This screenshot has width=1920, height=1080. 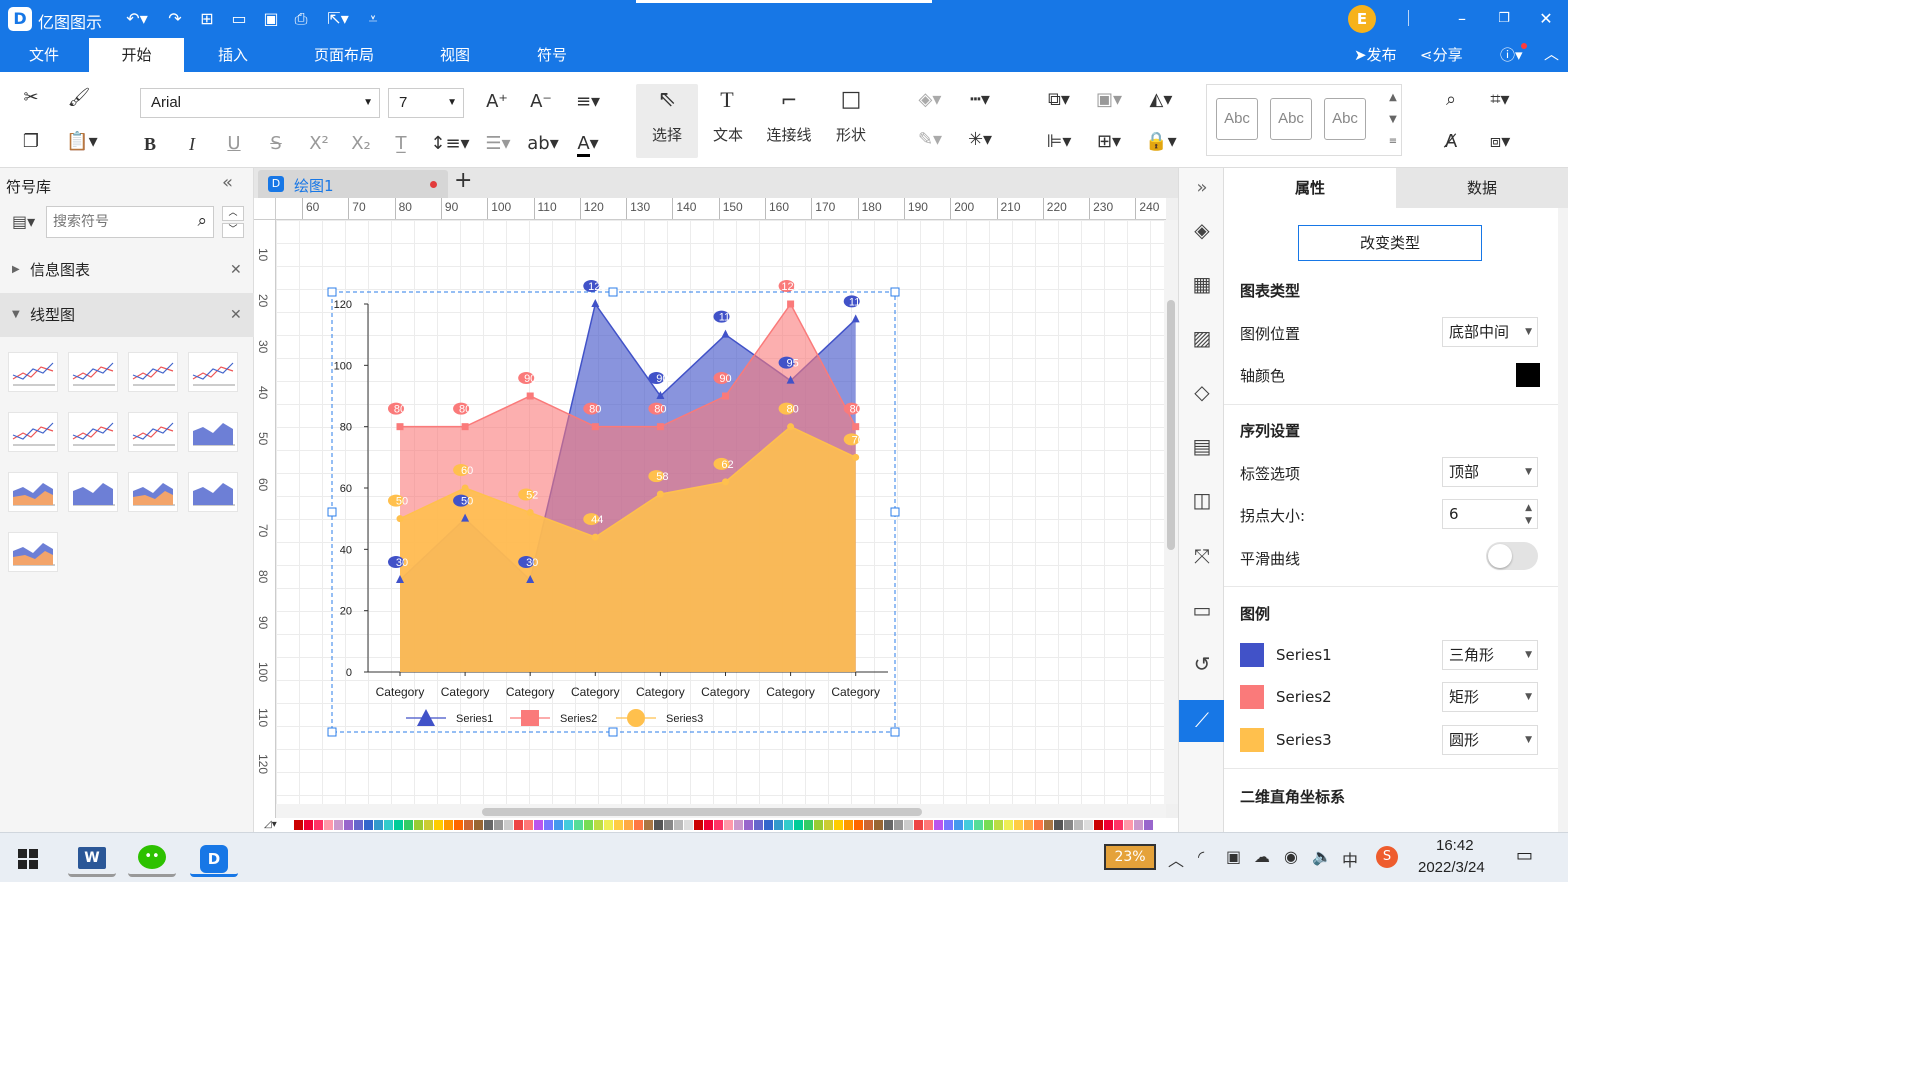 What do you see at coordinates (455, 55) in the screenshot?
I see `tab-view: 视图` at bounding box center [455, 55].